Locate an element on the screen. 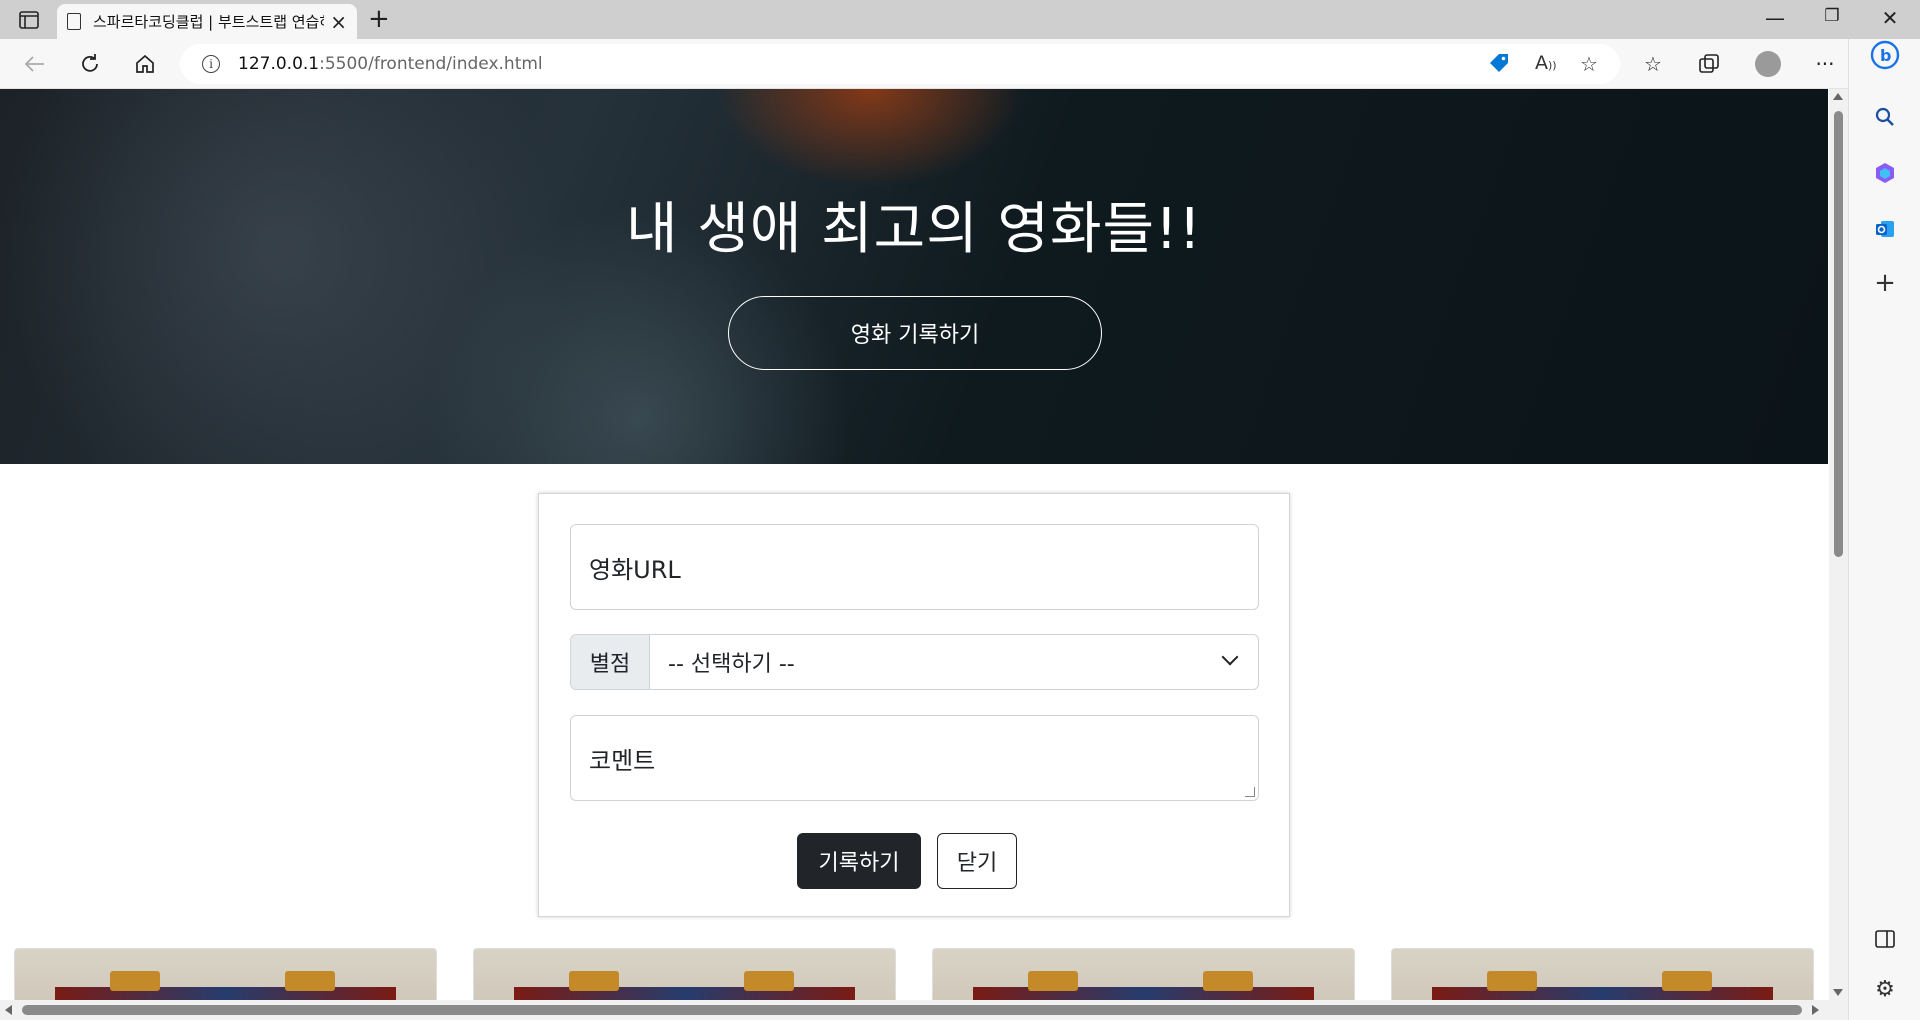 The height and width of the screenshot is (1020, 1920). vertical-scrollbar is located at coordinates (1838, 544).